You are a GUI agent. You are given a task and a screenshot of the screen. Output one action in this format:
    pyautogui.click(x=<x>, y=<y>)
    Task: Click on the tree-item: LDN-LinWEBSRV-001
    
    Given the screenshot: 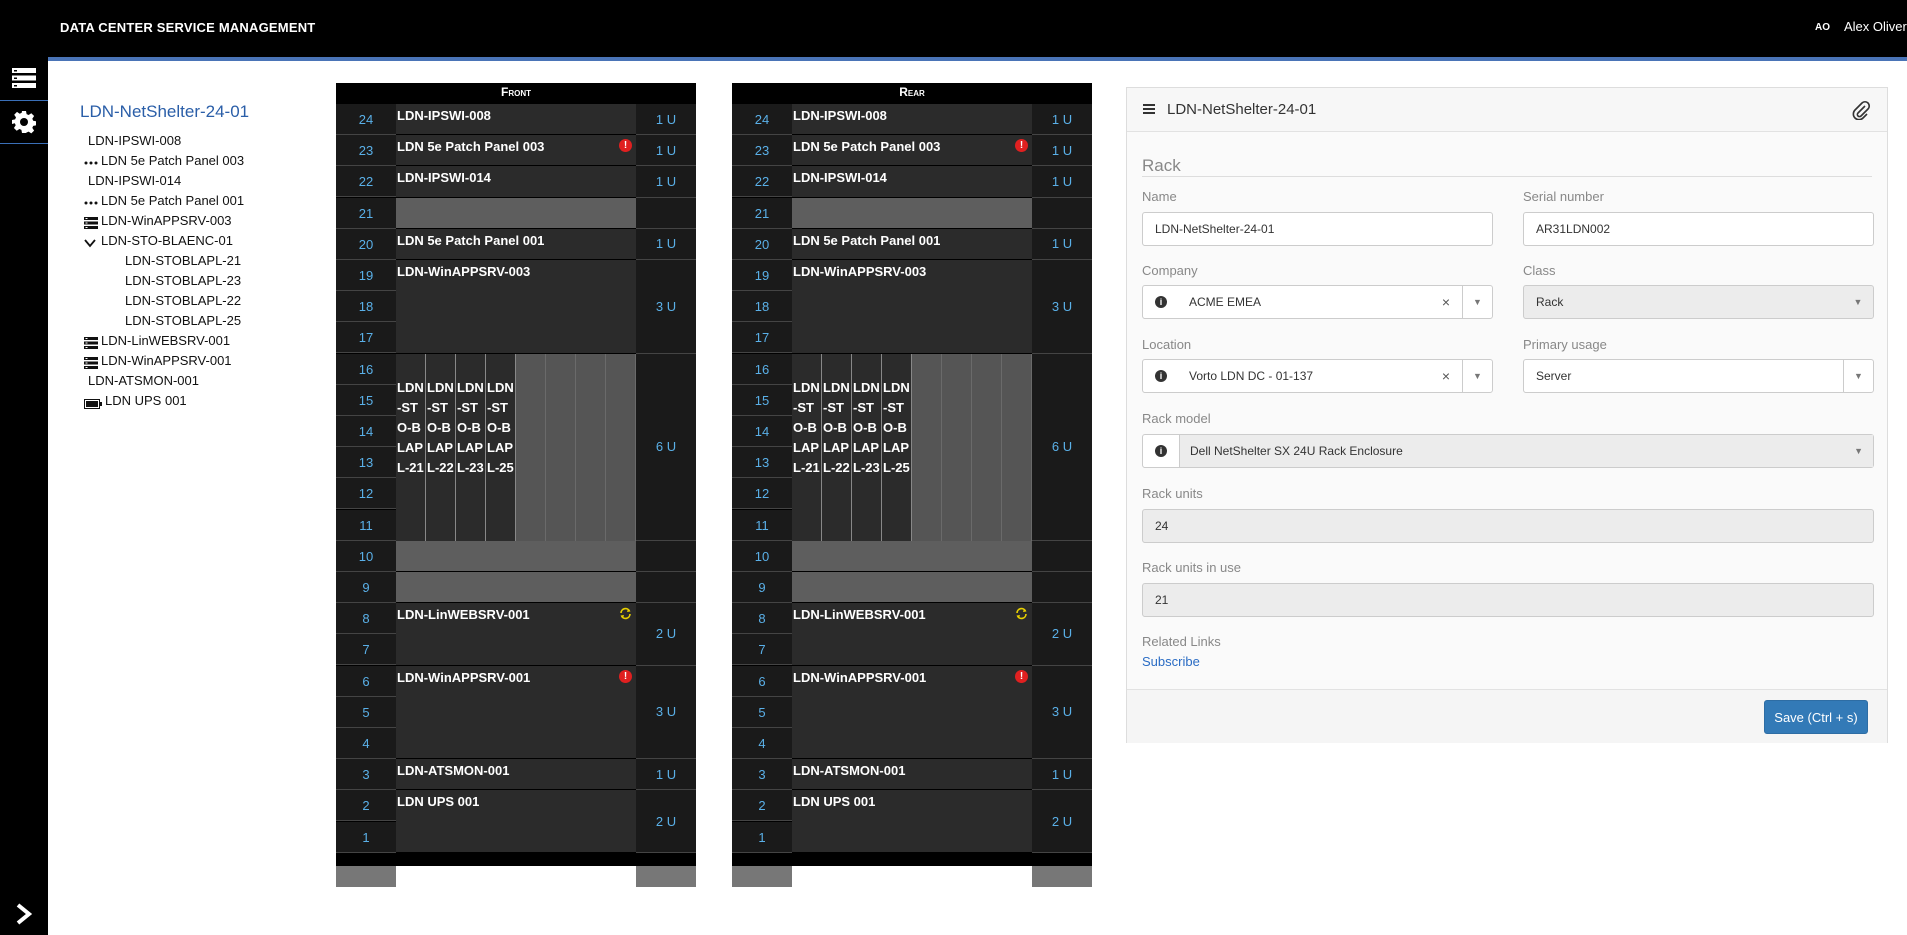 What is the action you would take?
    pyautogui.click(x=164, y=341)
    